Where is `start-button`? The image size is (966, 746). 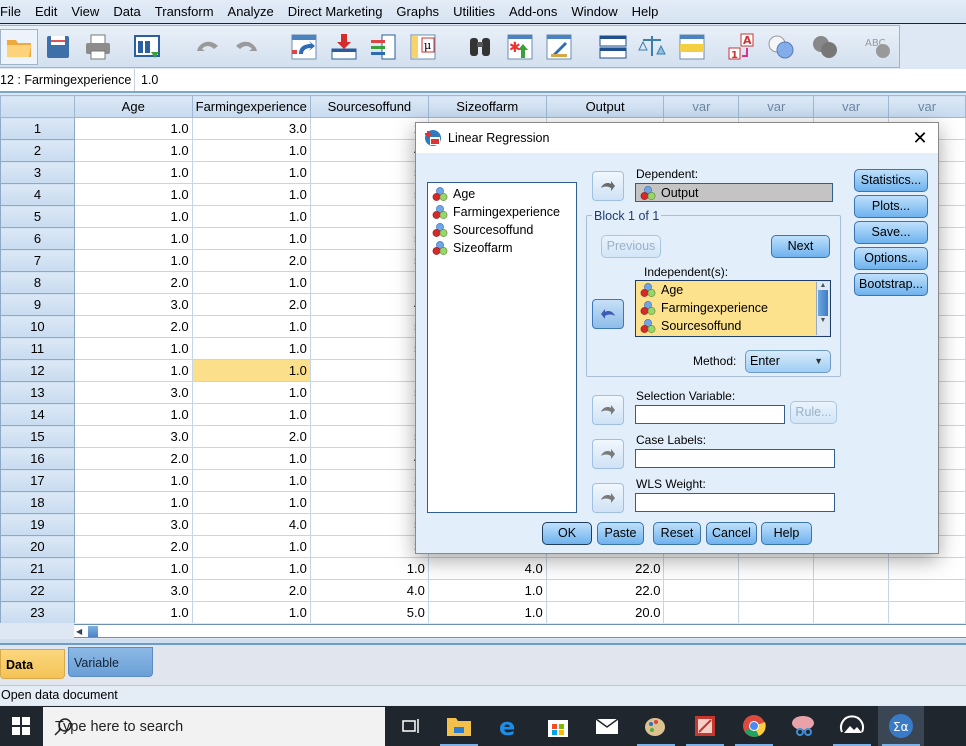
start-button is located at coordinates (21, 726).